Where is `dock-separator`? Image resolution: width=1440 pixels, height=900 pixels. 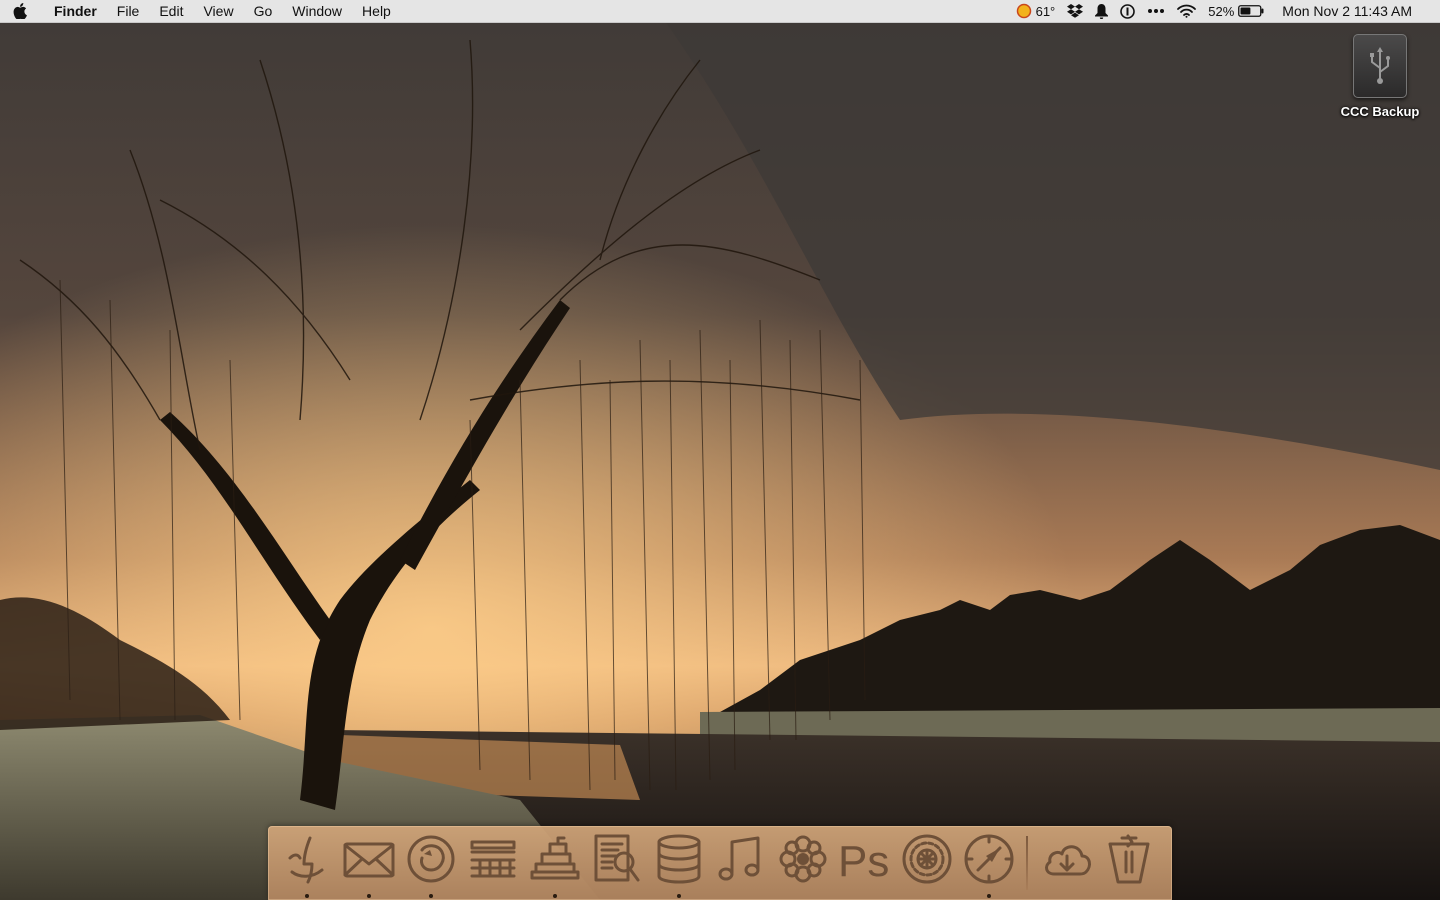
dock-separator is located at coordinates (1027, 863).